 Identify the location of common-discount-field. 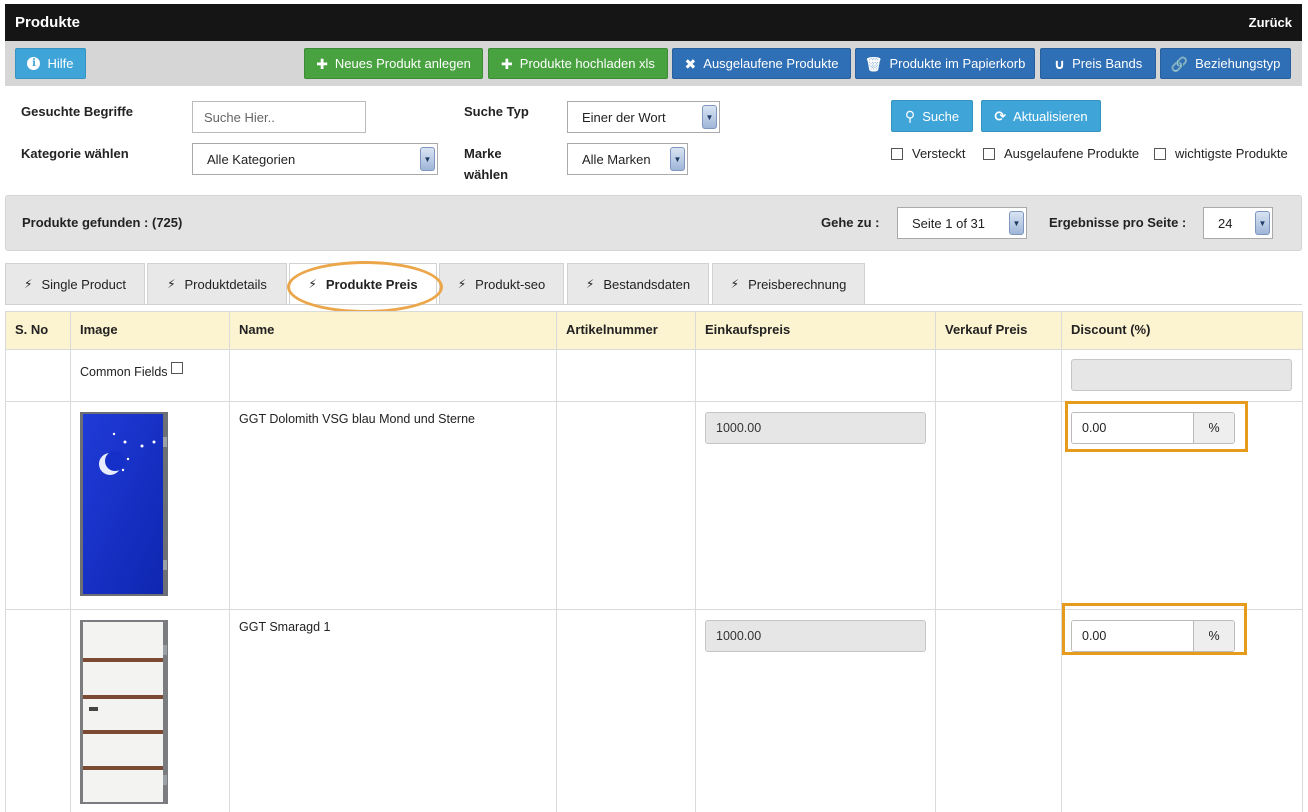
(1181, 375).